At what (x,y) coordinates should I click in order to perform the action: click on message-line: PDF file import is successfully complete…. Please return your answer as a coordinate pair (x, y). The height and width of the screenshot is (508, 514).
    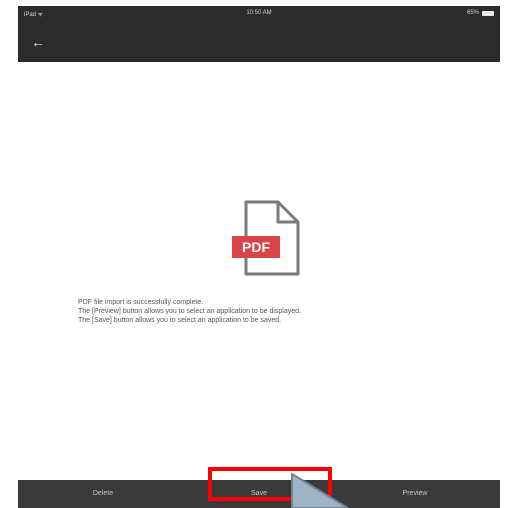
    Looking at the image, I should click on (141, 302).